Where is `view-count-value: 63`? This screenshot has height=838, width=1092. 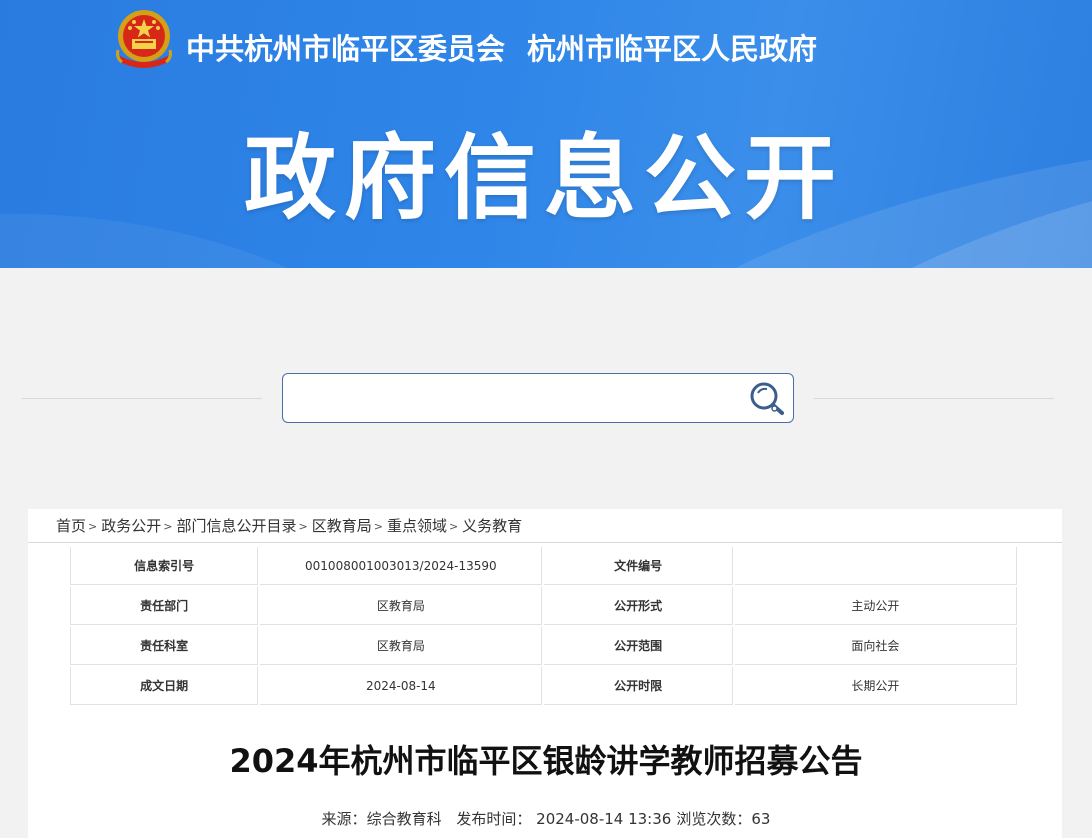
view-count-value: 63 is located at coordinates (761, 819).